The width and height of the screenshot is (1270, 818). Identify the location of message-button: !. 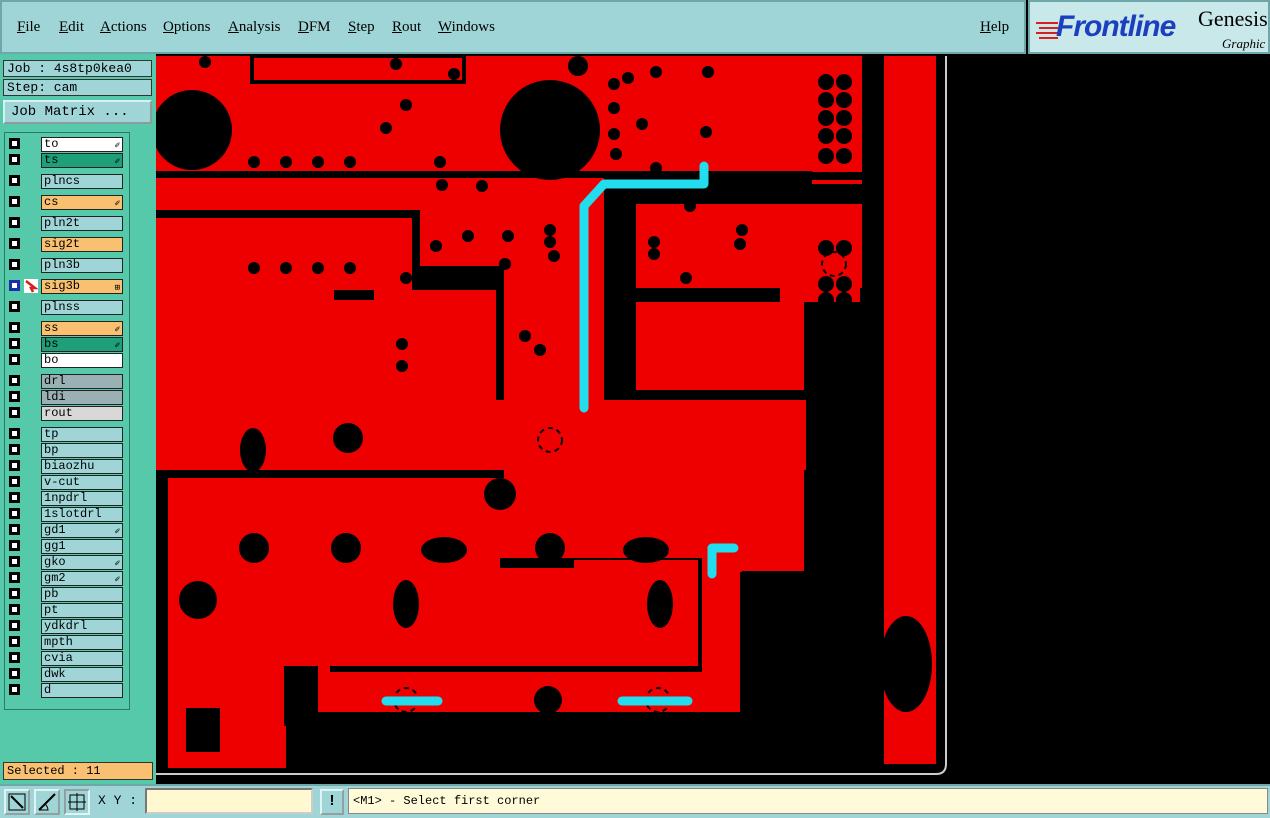
(332, 802).